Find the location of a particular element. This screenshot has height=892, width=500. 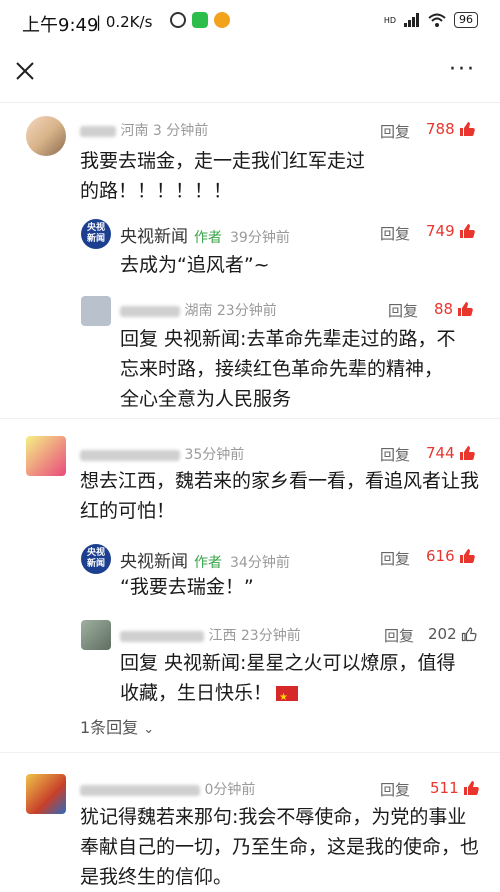

like-button: 202 is located at coordinates (452, 634).